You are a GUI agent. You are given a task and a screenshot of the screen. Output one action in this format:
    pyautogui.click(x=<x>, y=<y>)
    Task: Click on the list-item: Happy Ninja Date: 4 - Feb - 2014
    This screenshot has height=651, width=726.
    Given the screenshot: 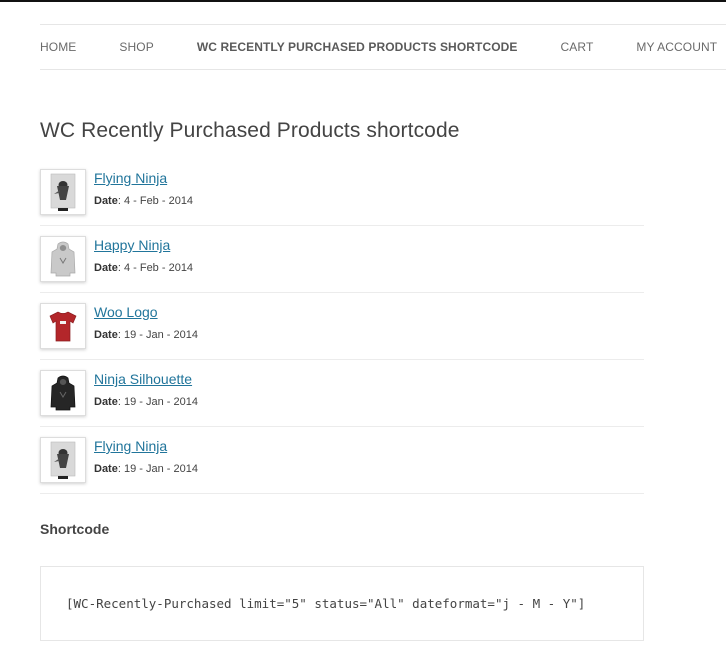 What is the action you would take?
    pyautogui.click(x=342, y=259)
    